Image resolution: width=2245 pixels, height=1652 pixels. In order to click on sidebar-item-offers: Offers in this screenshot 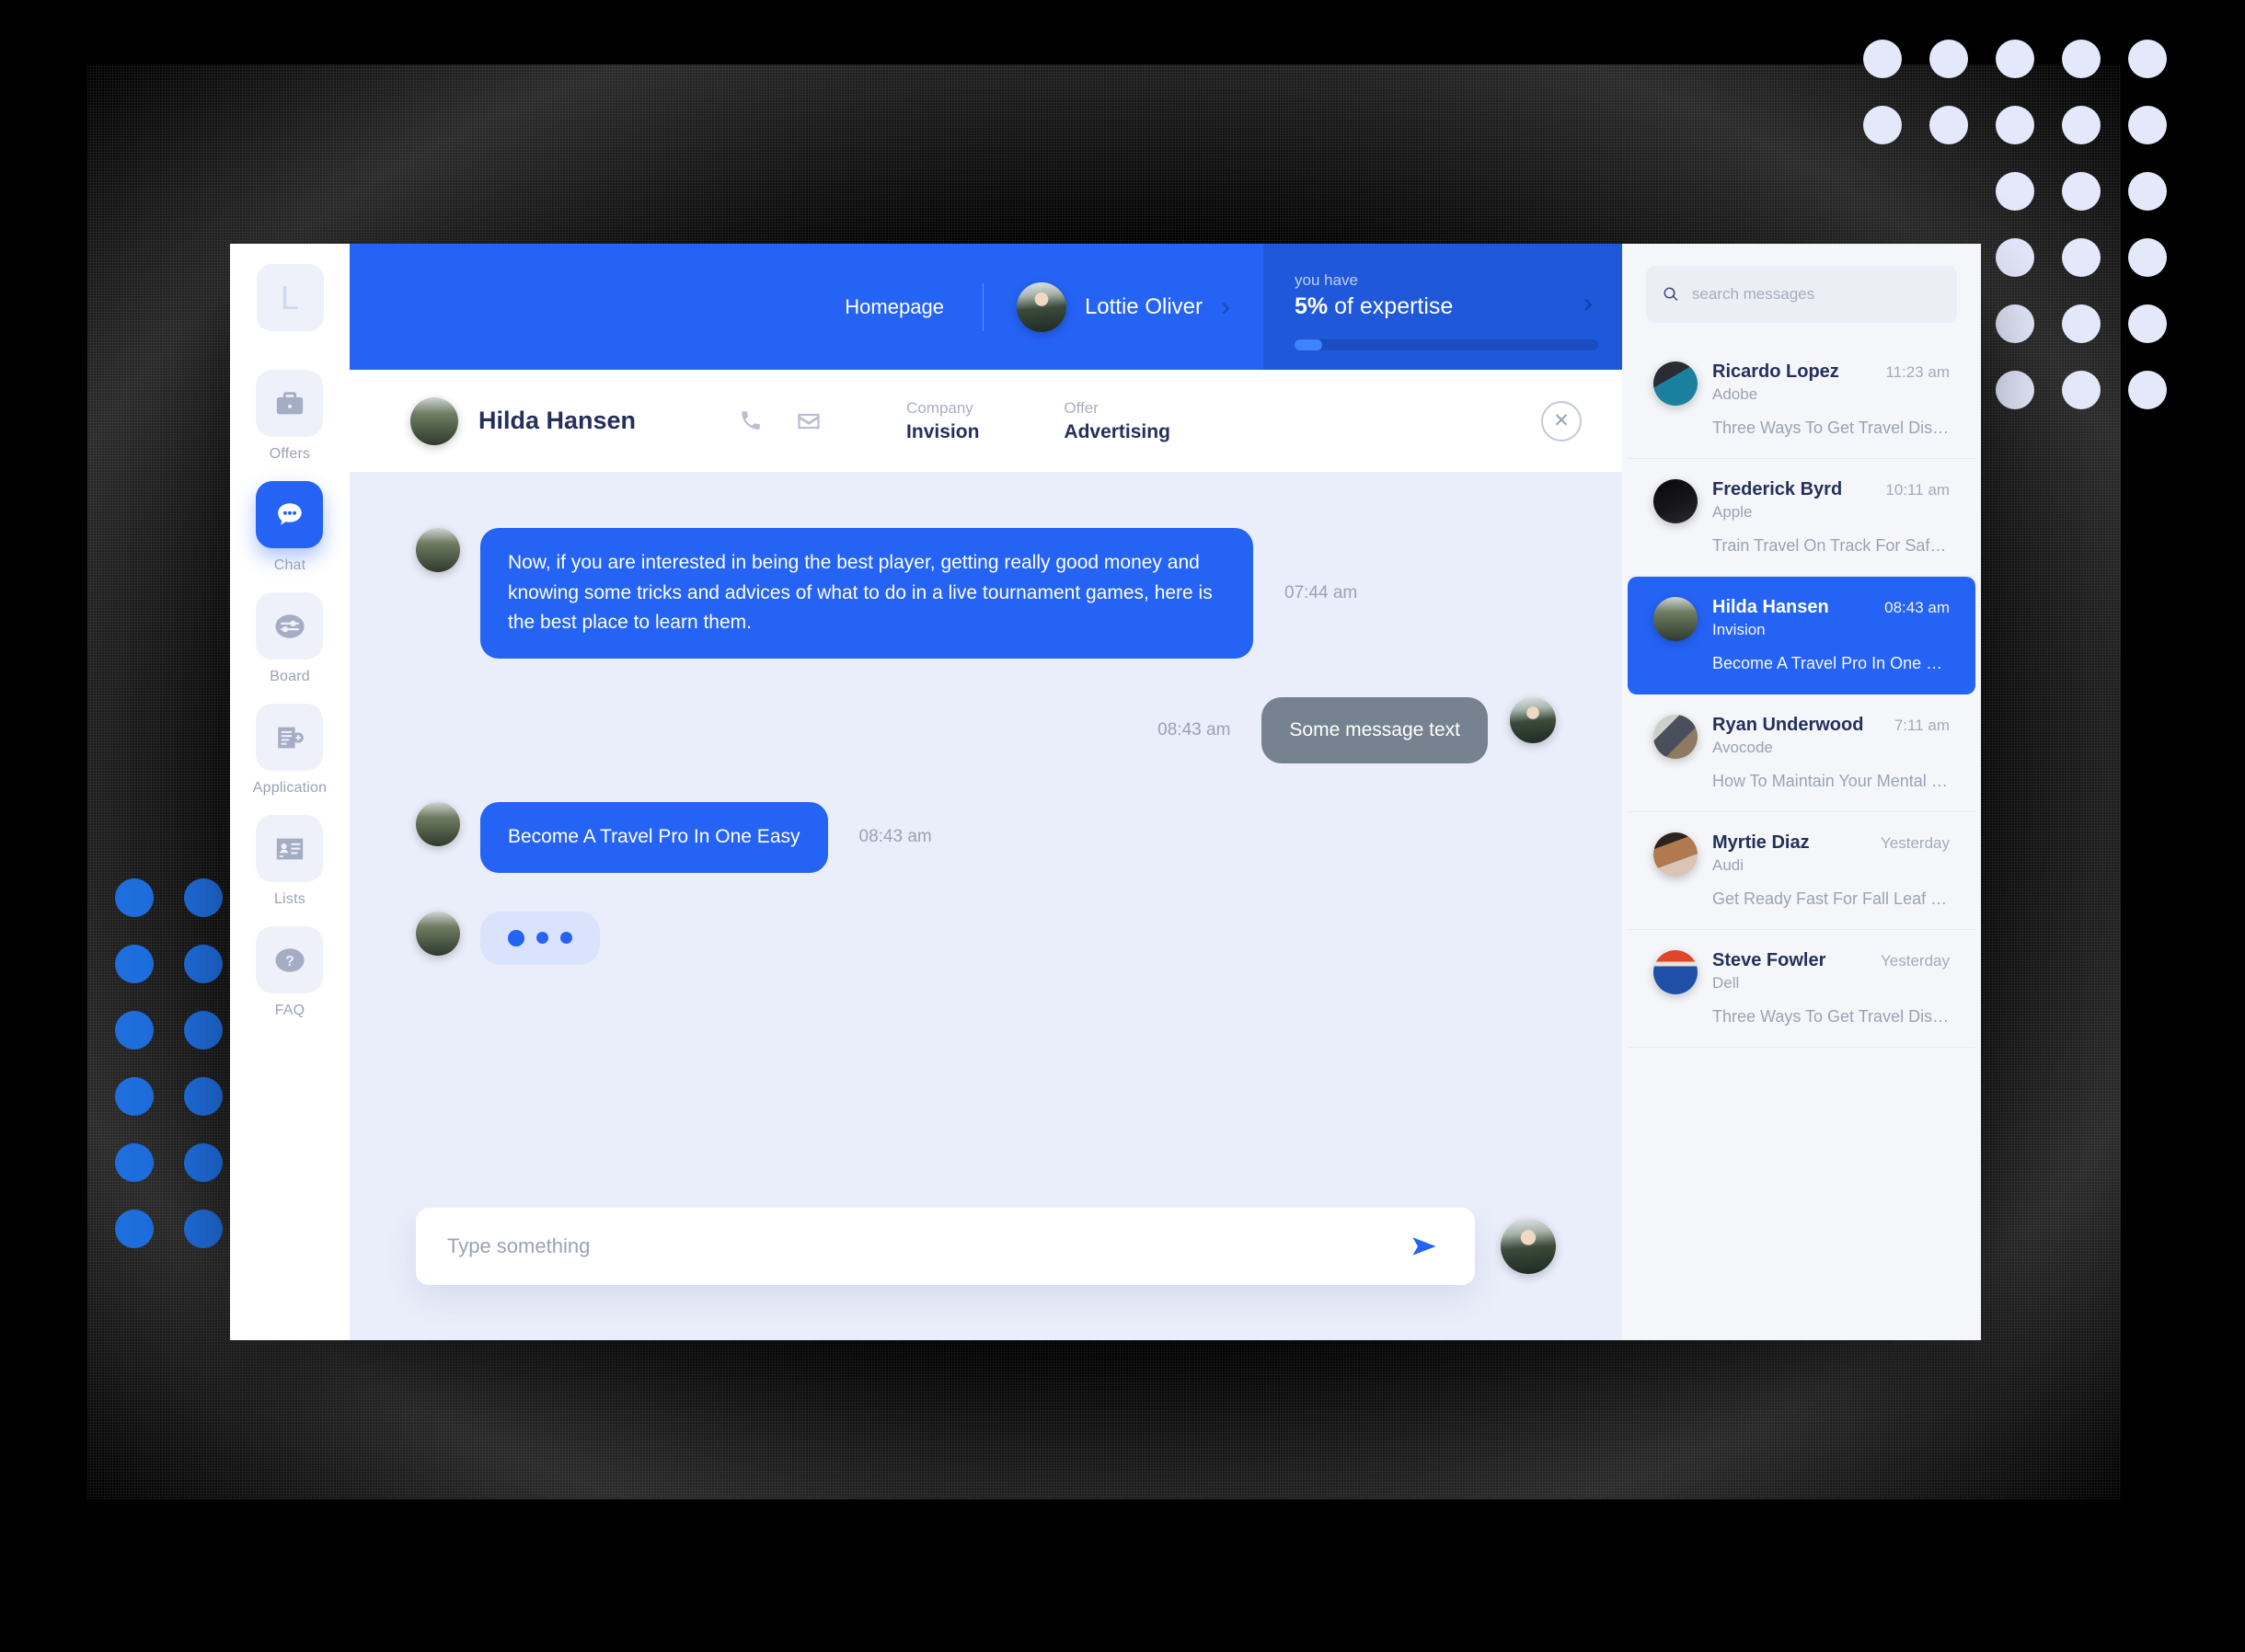, I will do `click(290, 416)`.